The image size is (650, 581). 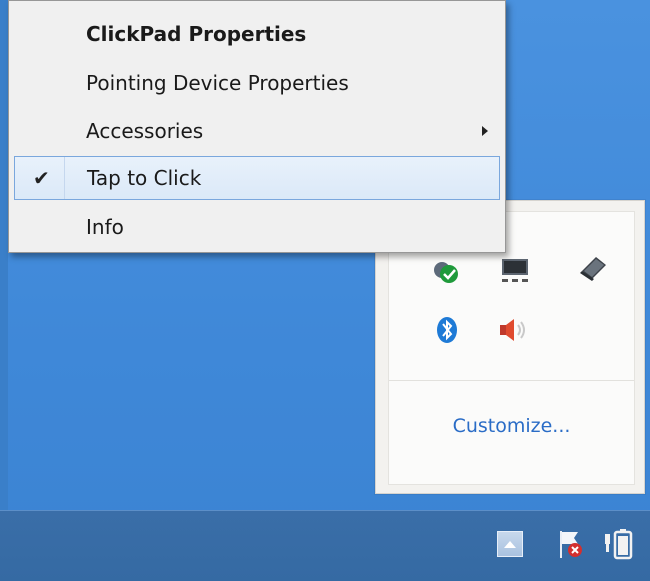 I want to click on menu-item-label: Info, so click(x=105, y=227).